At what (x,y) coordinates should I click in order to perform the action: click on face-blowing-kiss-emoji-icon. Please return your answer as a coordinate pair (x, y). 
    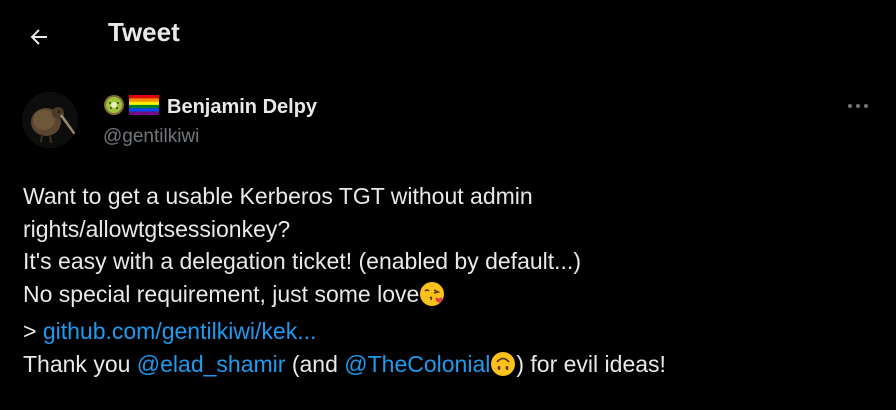
    Looking at the image, I should click on (432, 298).